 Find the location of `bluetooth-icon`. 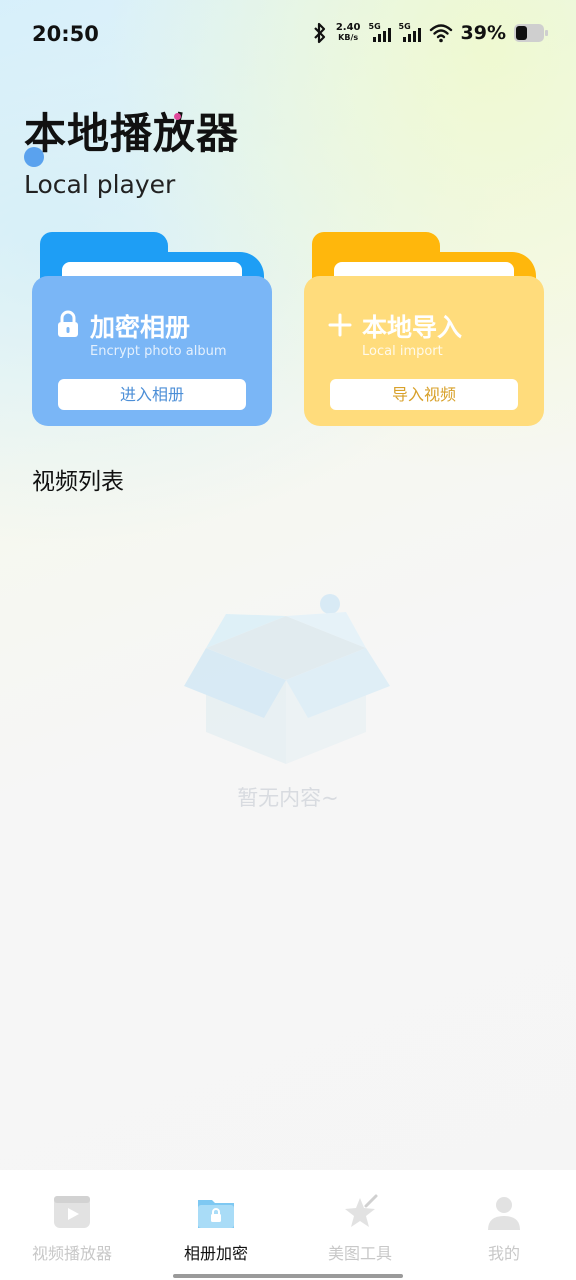

bluetooth-icon is located at coordinates (319, 33).